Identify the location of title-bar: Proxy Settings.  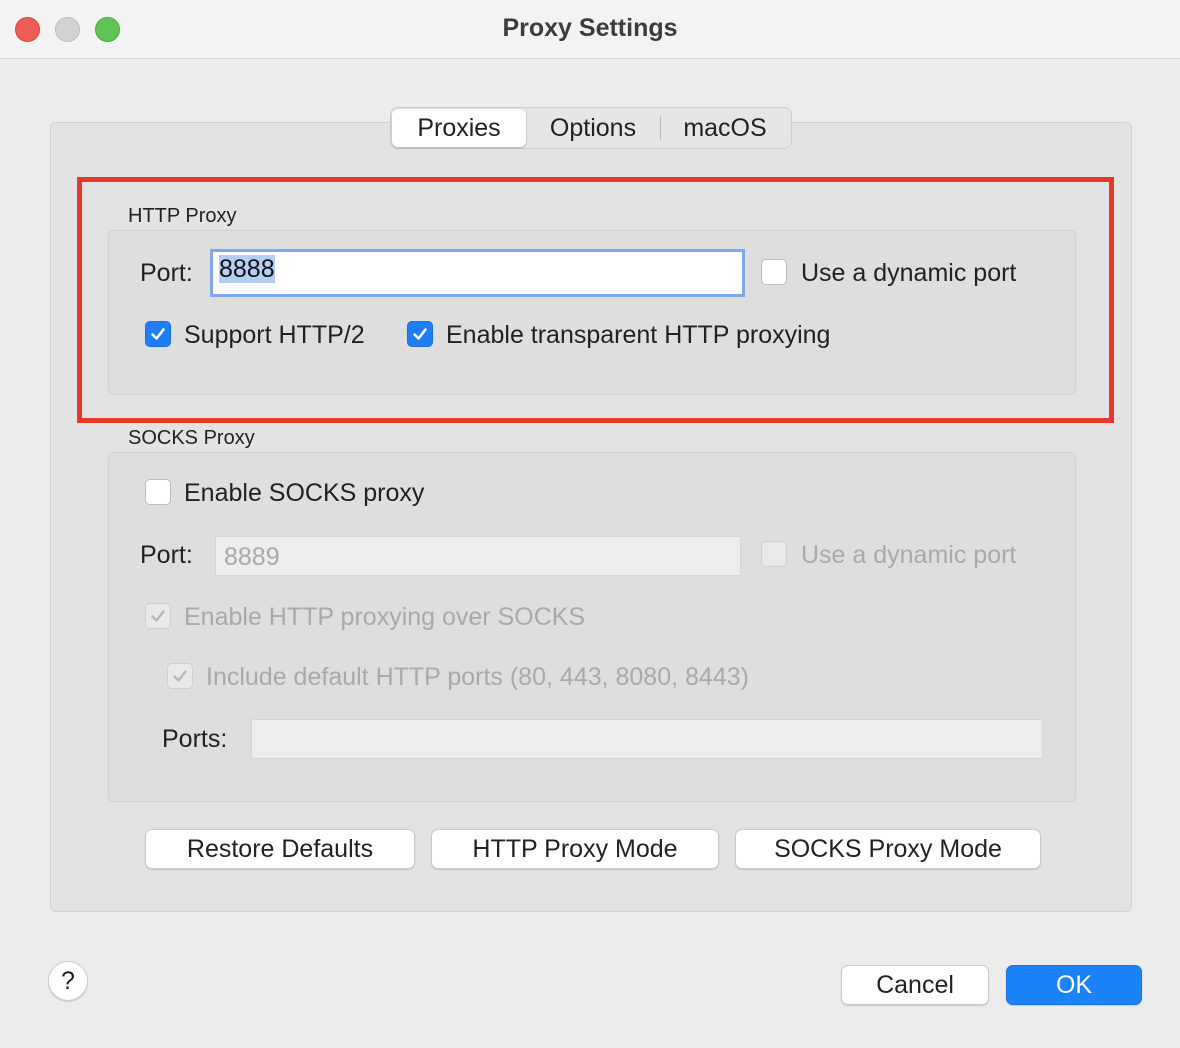
(590, 29).